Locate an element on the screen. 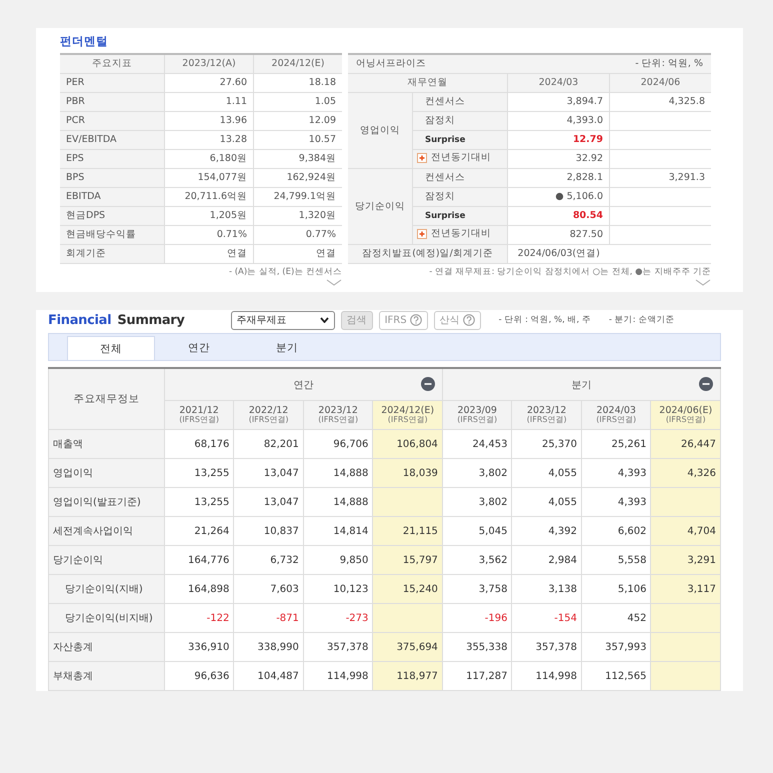 Image resolution: width=773 pixels, height=773 pixels. column-header: 주요재무정보 is located at coordinates (106, 399).